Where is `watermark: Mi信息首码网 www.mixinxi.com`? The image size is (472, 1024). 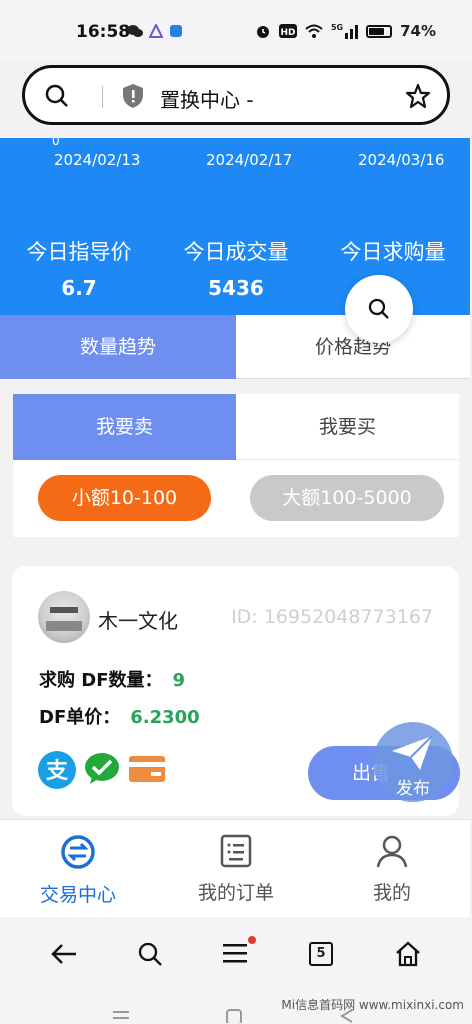 watermark: Mi信息首码网 www.mixinxi.com is located at coordinates (372, 1005).